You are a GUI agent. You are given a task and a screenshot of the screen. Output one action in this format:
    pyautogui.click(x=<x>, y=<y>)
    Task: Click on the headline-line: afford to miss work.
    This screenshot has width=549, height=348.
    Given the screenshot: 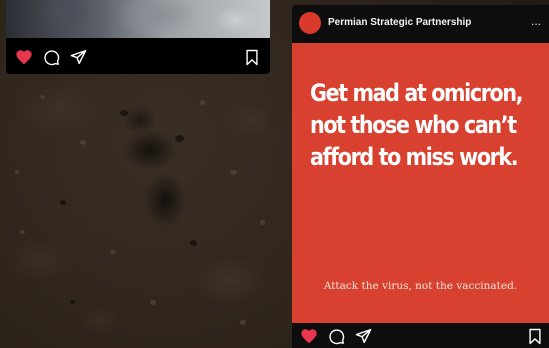 What is the action you would take?
    pyautogui.click(x=414, y=157)
    